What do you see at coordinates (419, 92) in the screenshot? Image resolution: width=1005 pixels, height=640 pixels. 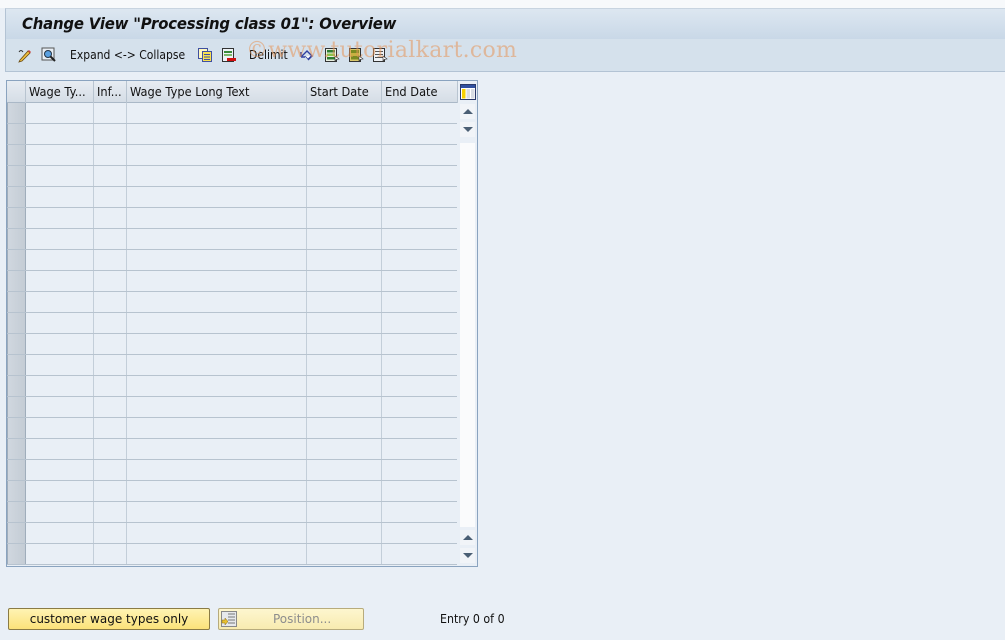 I see `column-header-end-date: End Date` at bounding box center [419, 92].